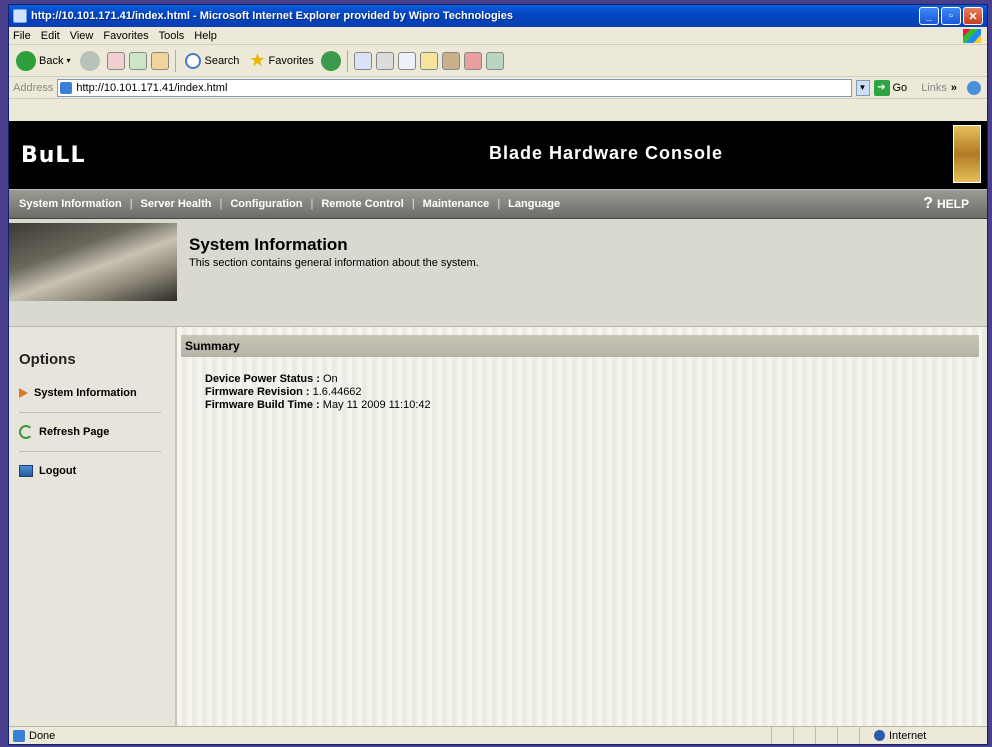 This screenshot has height=747, width=992. I want to click on nav-maintenance: Maintenance, so click(456, 204).